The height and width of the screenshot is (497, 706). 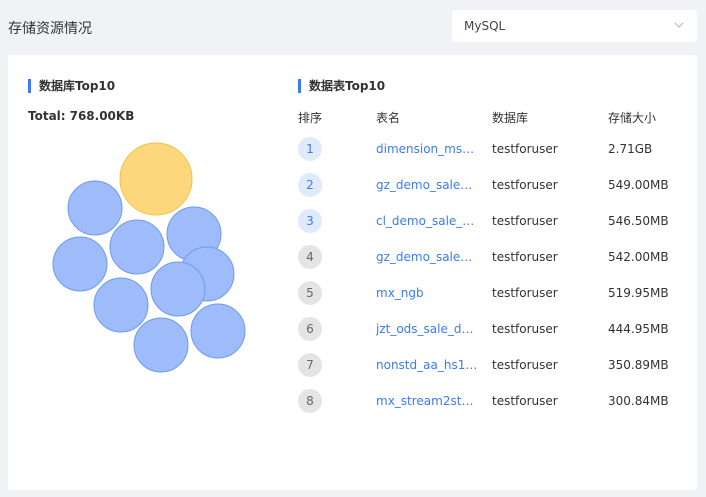 What do you see at coordinates (638, 185) in the screenshot?
I see `table-size: 549.00MB` at bounding box center [638, 185].